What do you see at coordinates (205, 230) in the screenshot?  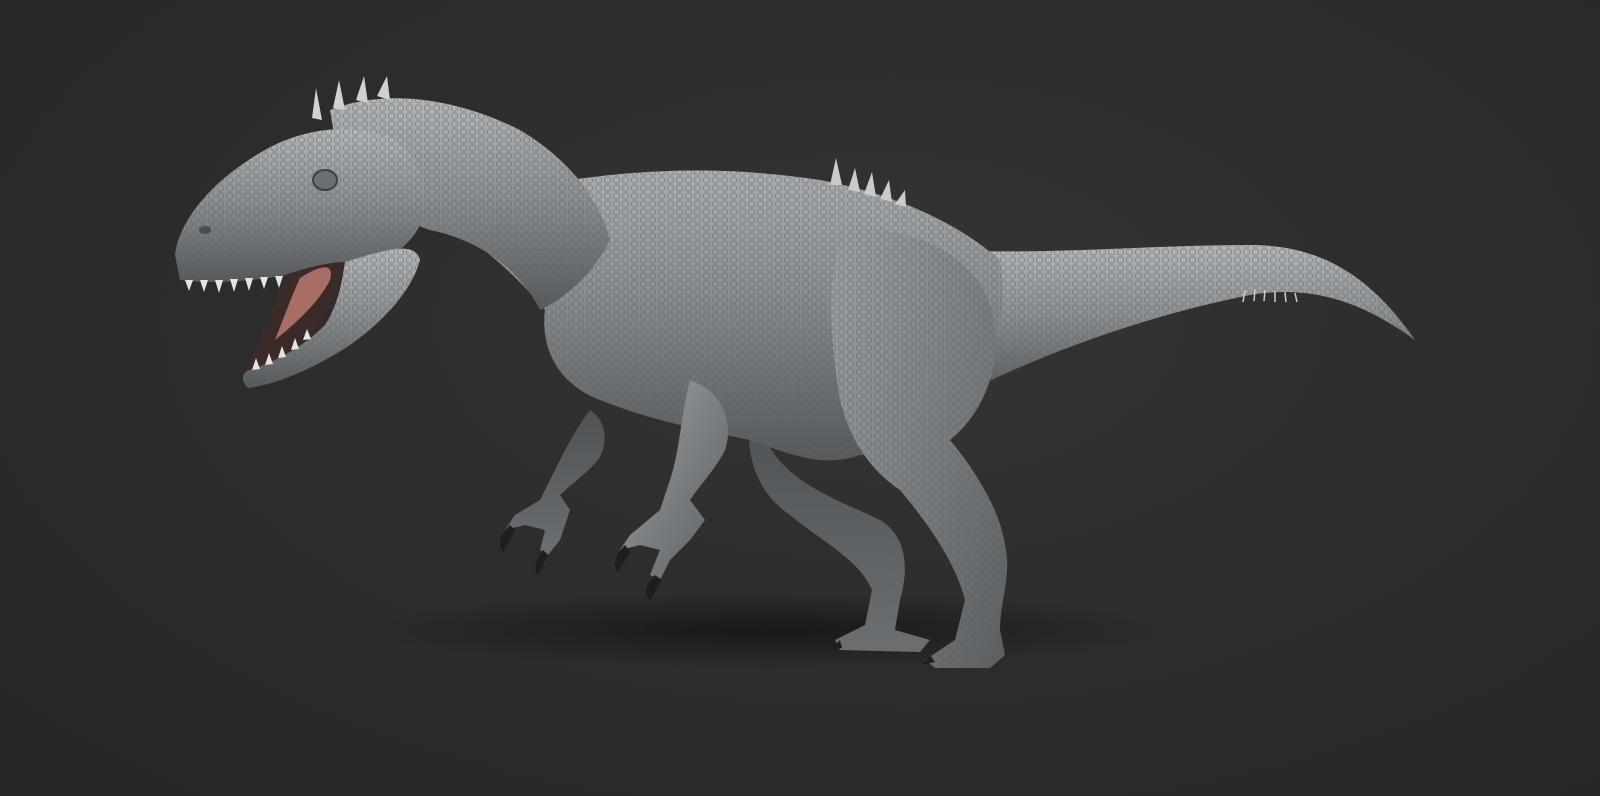 I see `nostril` at bounding box center [205, 230].